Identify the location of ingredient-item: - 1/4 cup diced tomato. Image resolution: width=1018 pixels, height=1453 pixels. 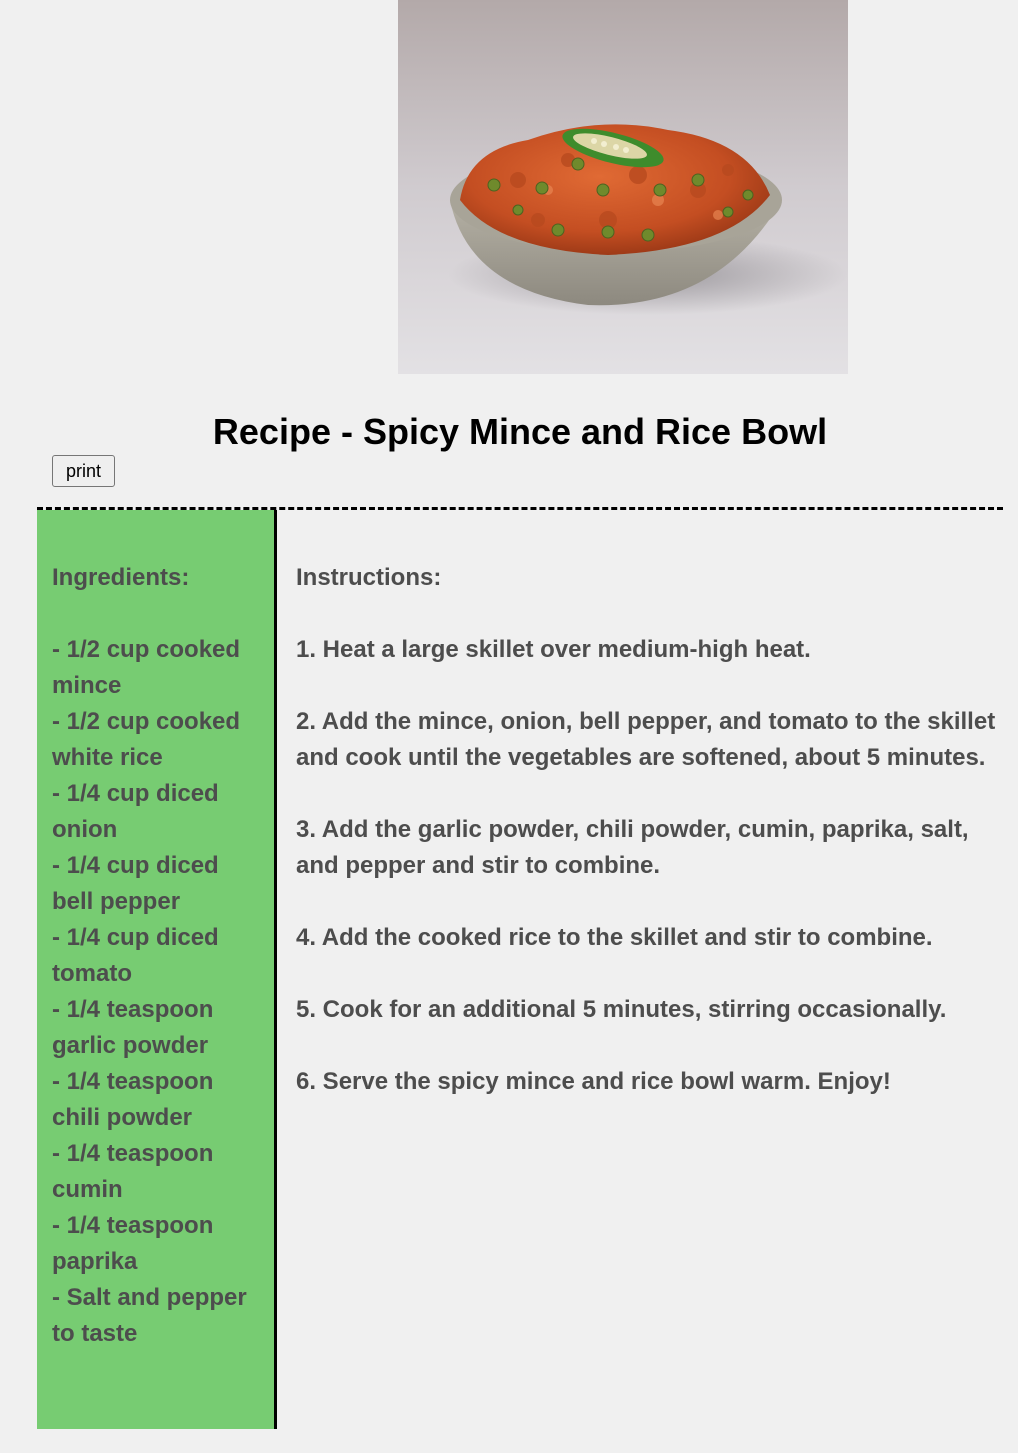
(135, 955).